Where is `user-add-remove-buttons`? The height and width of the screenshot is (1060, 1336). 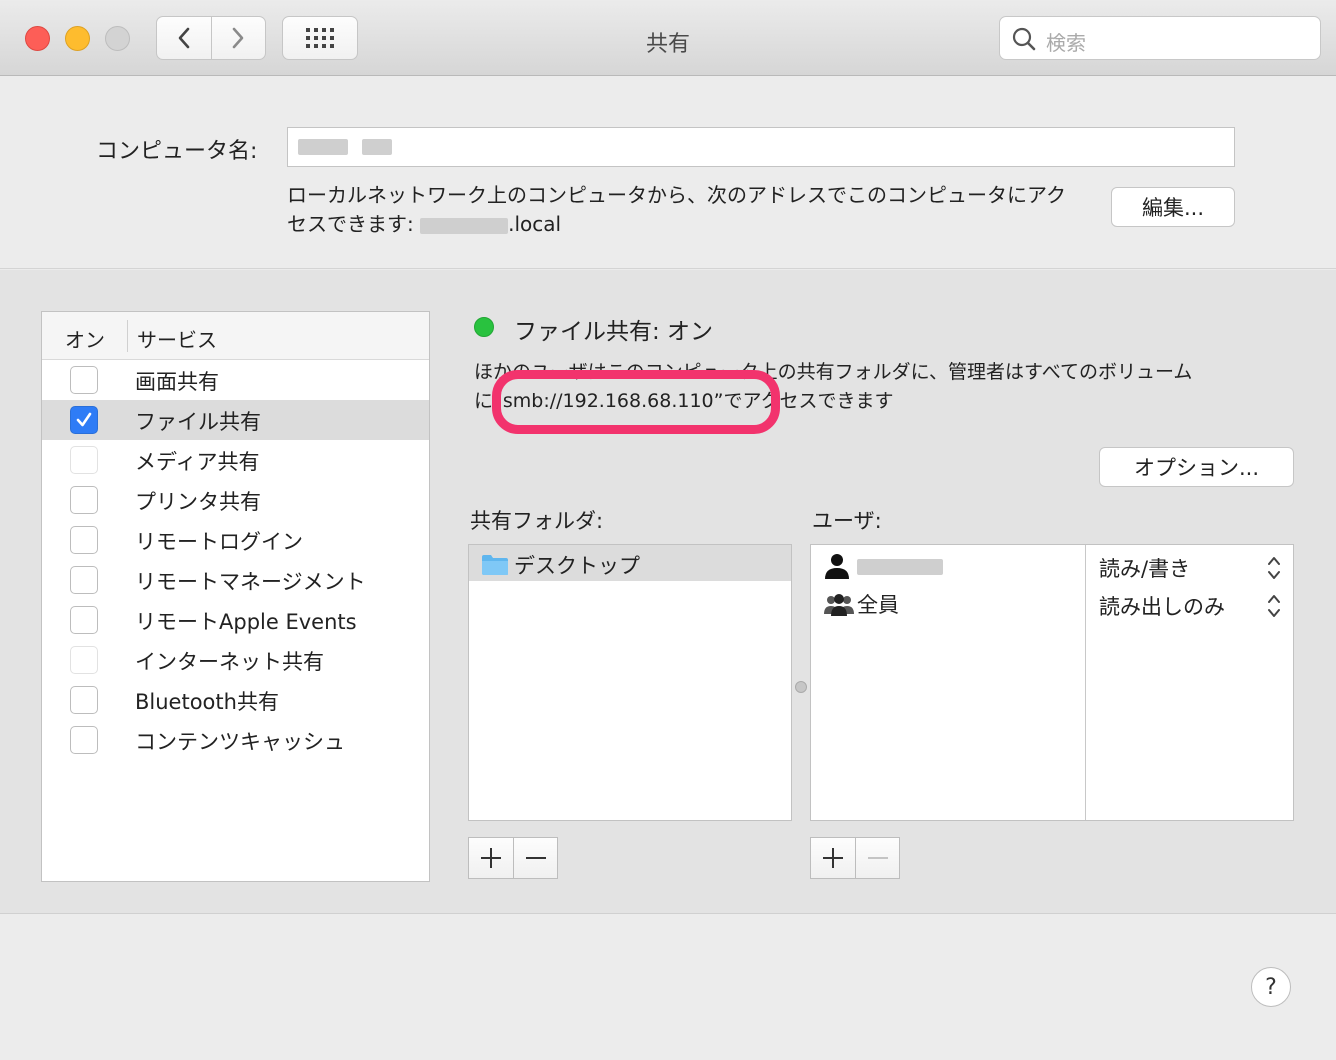
user-add-remove-buttons is located at coordinates (855, 858).